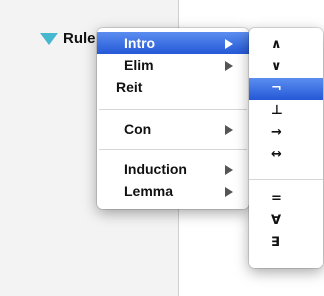 The width and height of the screenshot is (324, 296). What do you see at coordinates (138, 129) in the screenshot?
I see `menu-item-label: Con` at bounding box center [138, 129].